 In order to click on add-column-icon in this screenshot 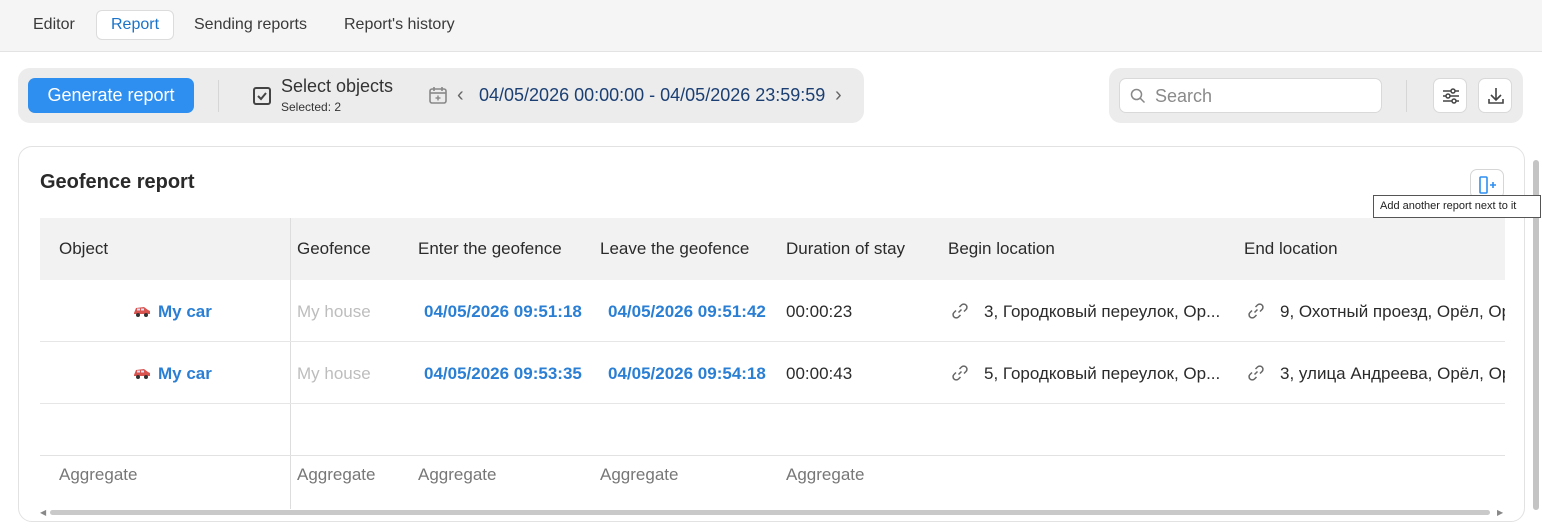, I will do `click(1487, 185)`.